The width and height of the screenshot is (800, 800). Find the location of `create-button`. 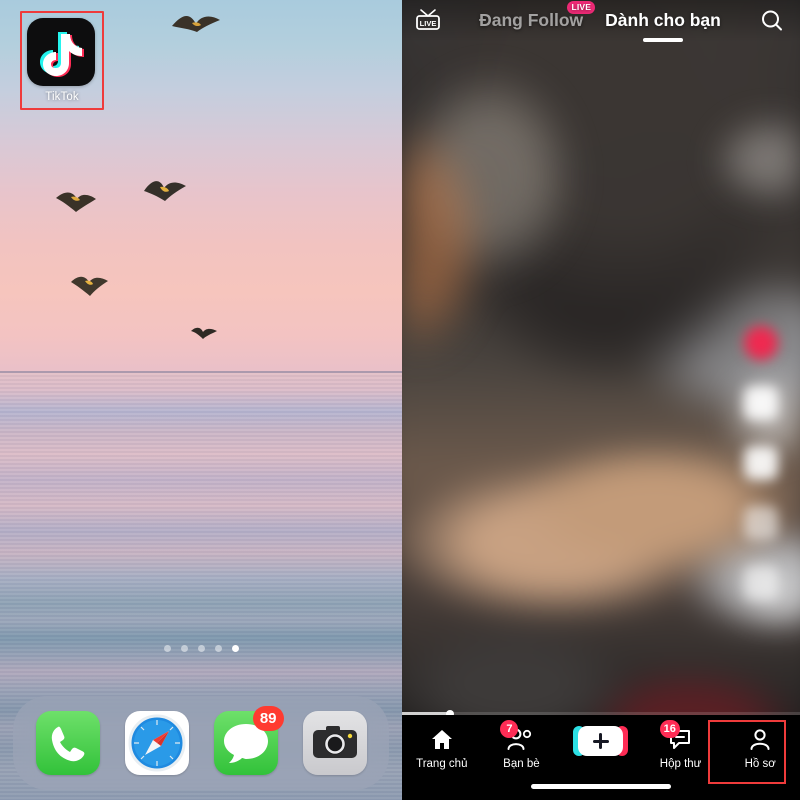

create-button is located at coordinates (601, 741).